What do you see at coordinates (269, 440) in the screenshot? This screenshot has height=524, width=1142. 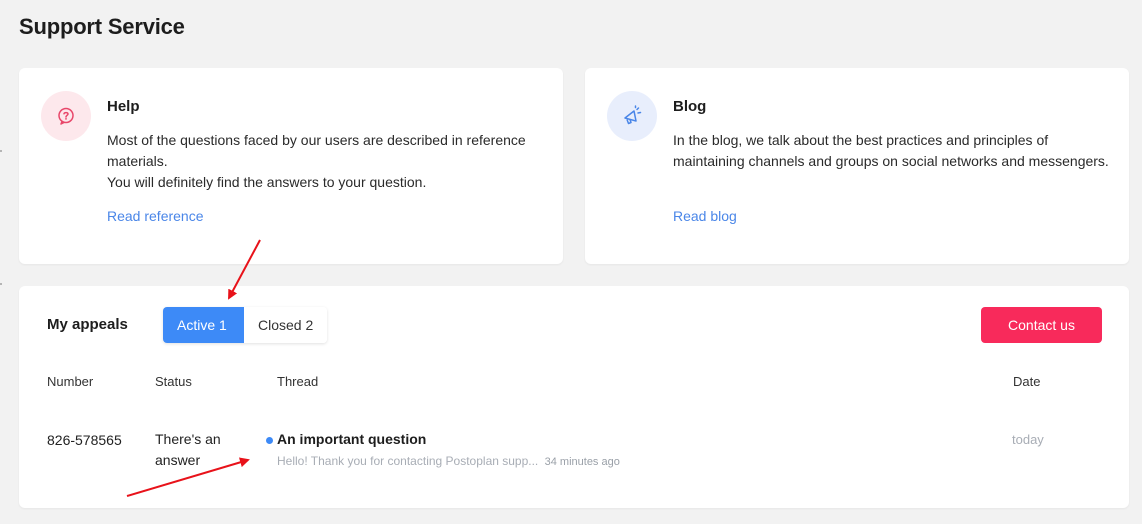 I see `unread-dot-icon` at bounding box center [269, 440].